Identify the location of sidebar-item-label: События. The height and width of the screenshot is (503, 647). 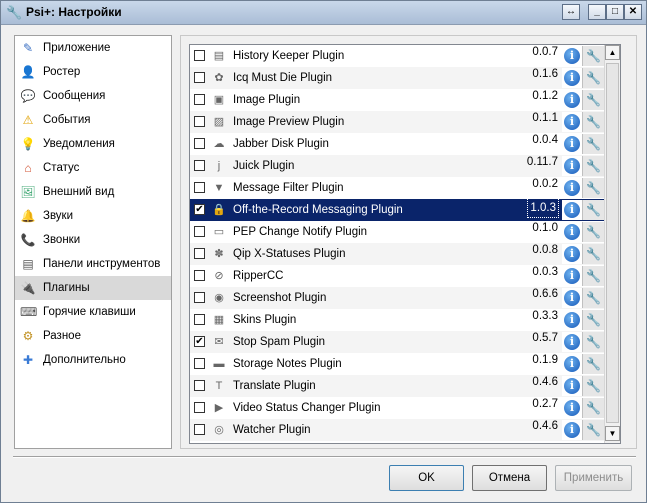
(67, 120).